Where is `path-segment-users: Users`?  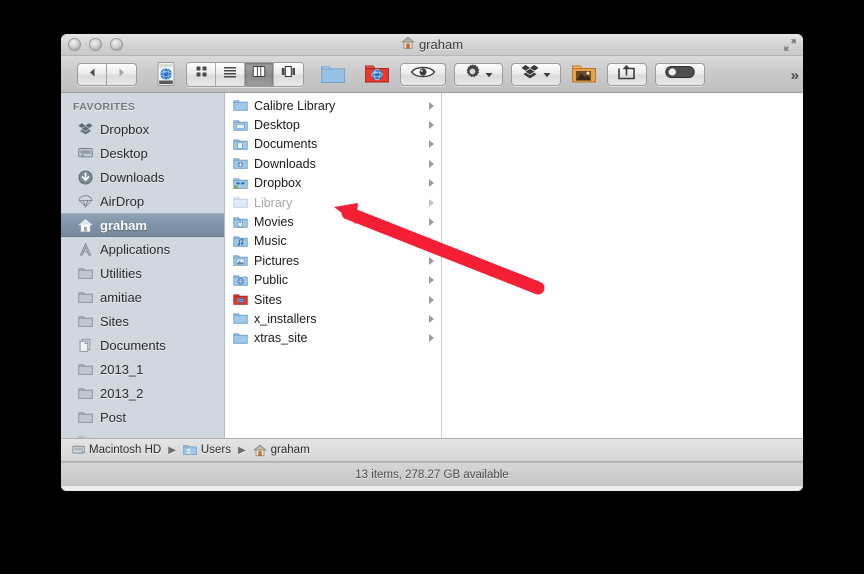 path-segment-users: Users is located at coordinates (207, 450).